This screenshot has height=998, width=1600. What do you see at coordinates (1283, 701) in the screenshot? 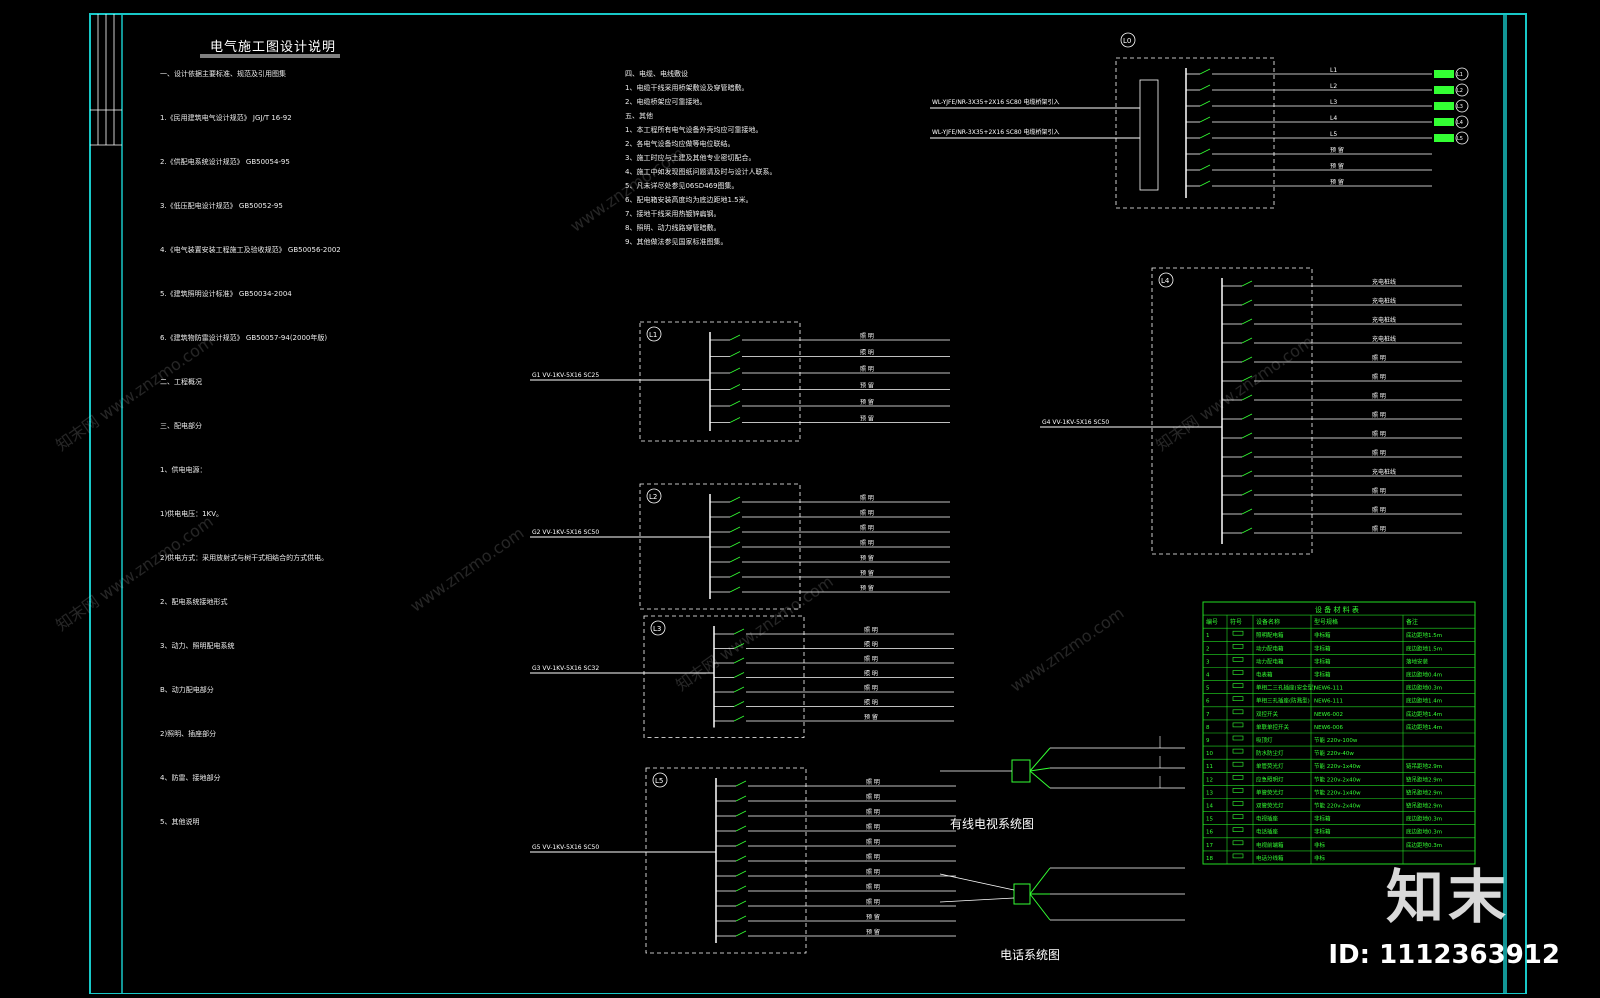
I see `table-cell: 单相三孔插座(防溅型)` at bounding box center [1283, 701].